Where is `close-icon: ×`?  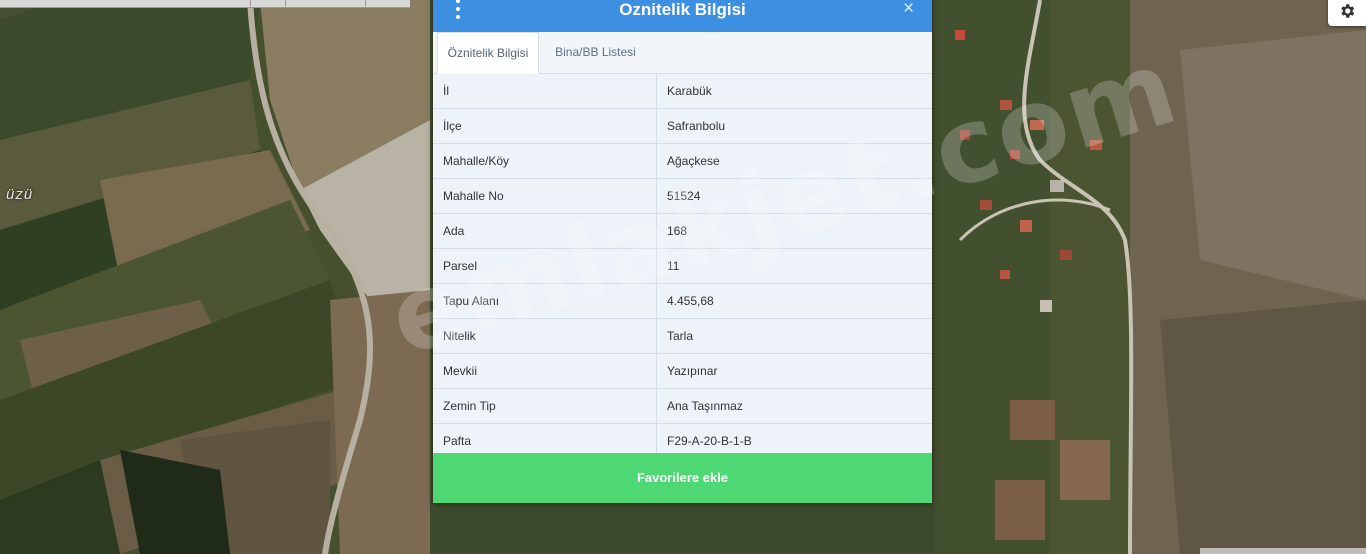 close-icon: × is located at coordinates (908, 9).